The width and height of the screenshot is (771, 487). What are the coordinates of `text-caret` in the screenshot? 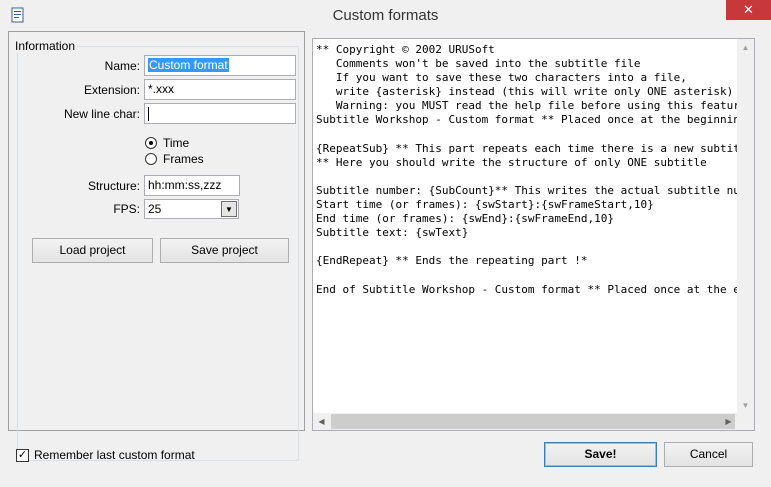 It's located at (148, 113).